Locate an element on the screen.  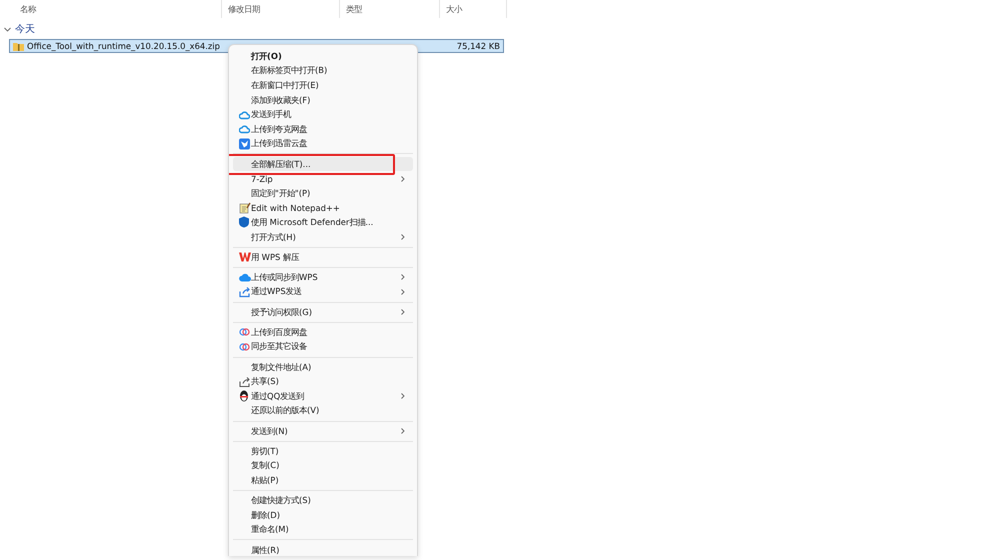
menu-item: 删除(D) is located at coordinates (323, 515).